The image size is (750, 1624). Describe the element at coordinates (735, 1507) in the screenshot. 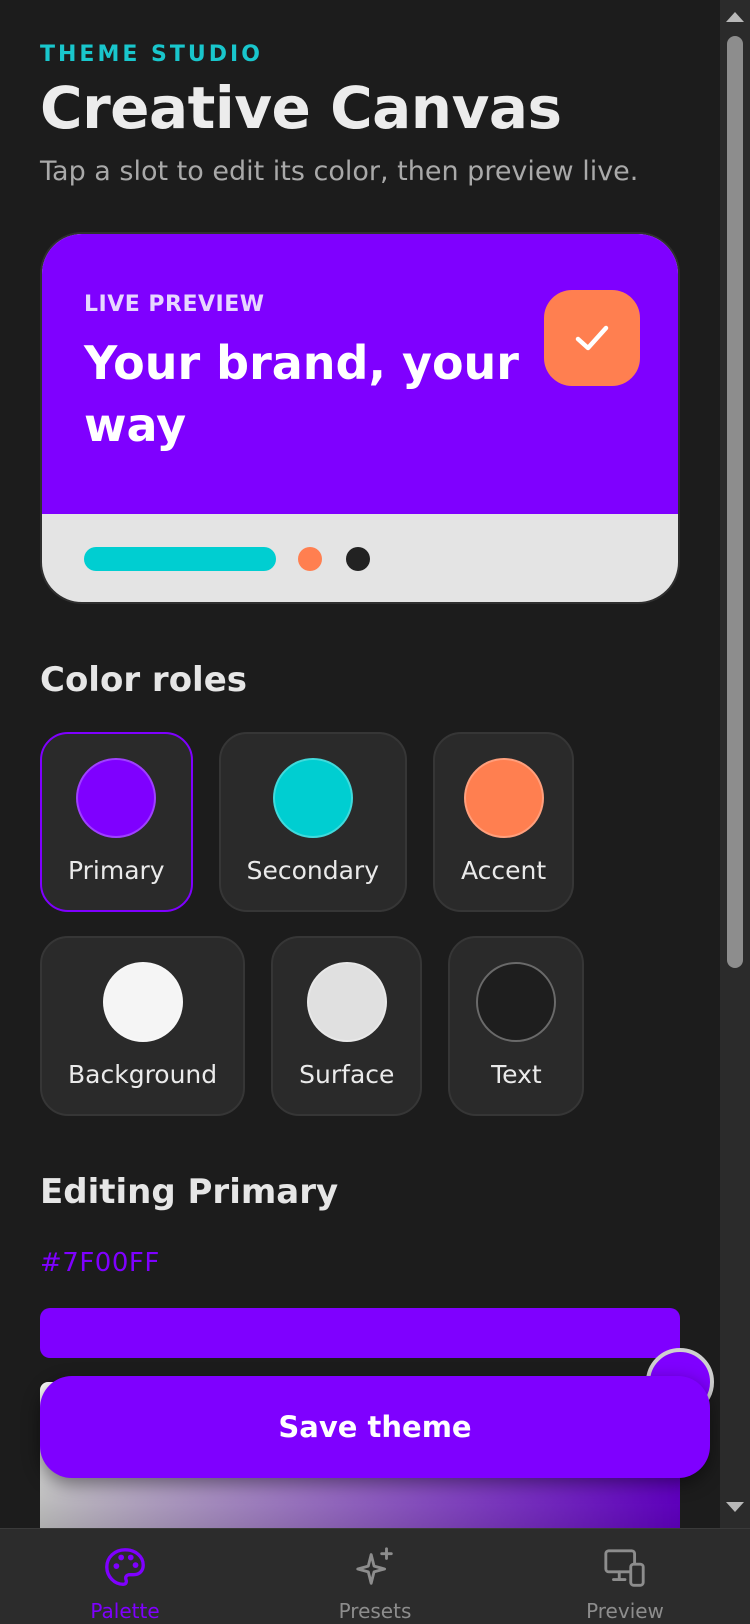

I see `scroll-down-arrow-icon` at that location.